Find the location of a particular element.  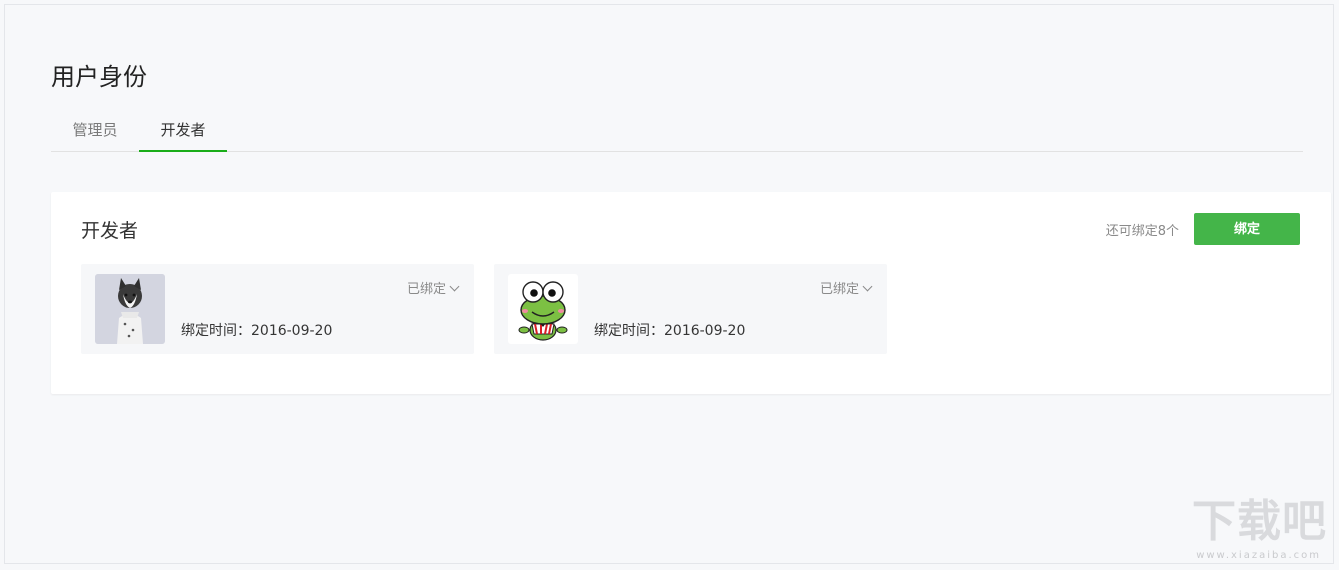

tab-developer: 开发者 is located at coordinates (183, 132).